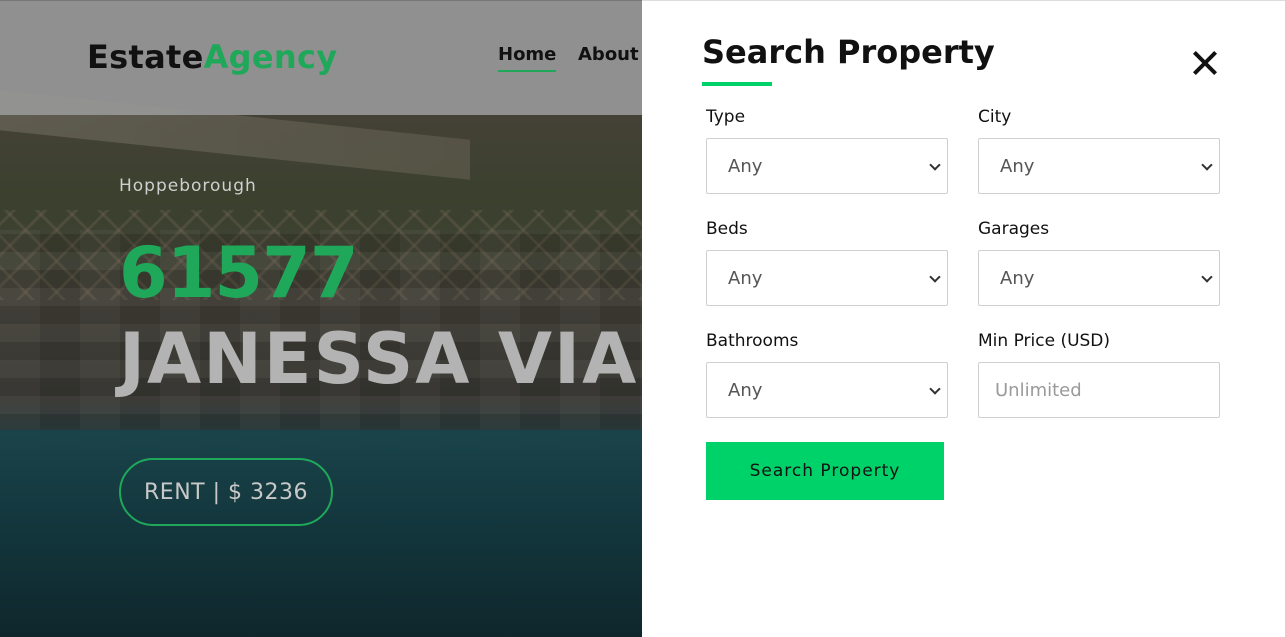 The height and width of the screenshot is (637, 1285). Describe the element at coordinates (827, 166) in the screenshot. I see `type-select: Any` at that location.